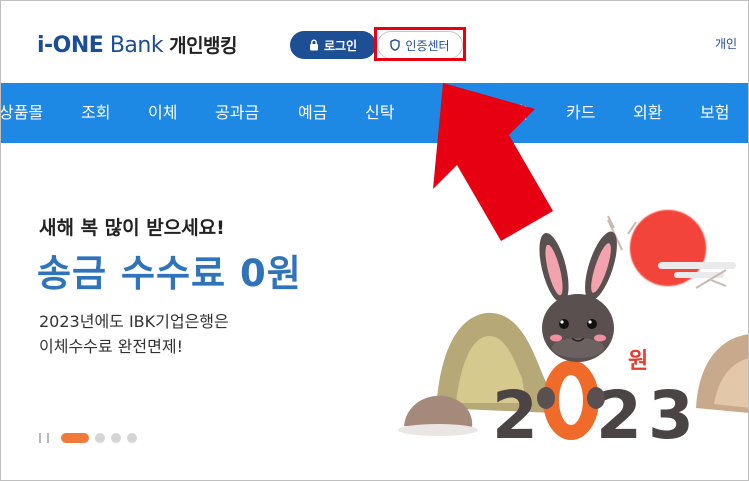  What do you see at coordinates (340, 45) in the screenshot?
I see `login-label: 로그인` at bounding box center [340, 45].